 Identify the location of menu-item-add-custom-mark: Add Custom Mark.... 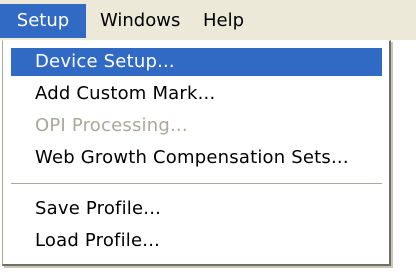
(196, 94).